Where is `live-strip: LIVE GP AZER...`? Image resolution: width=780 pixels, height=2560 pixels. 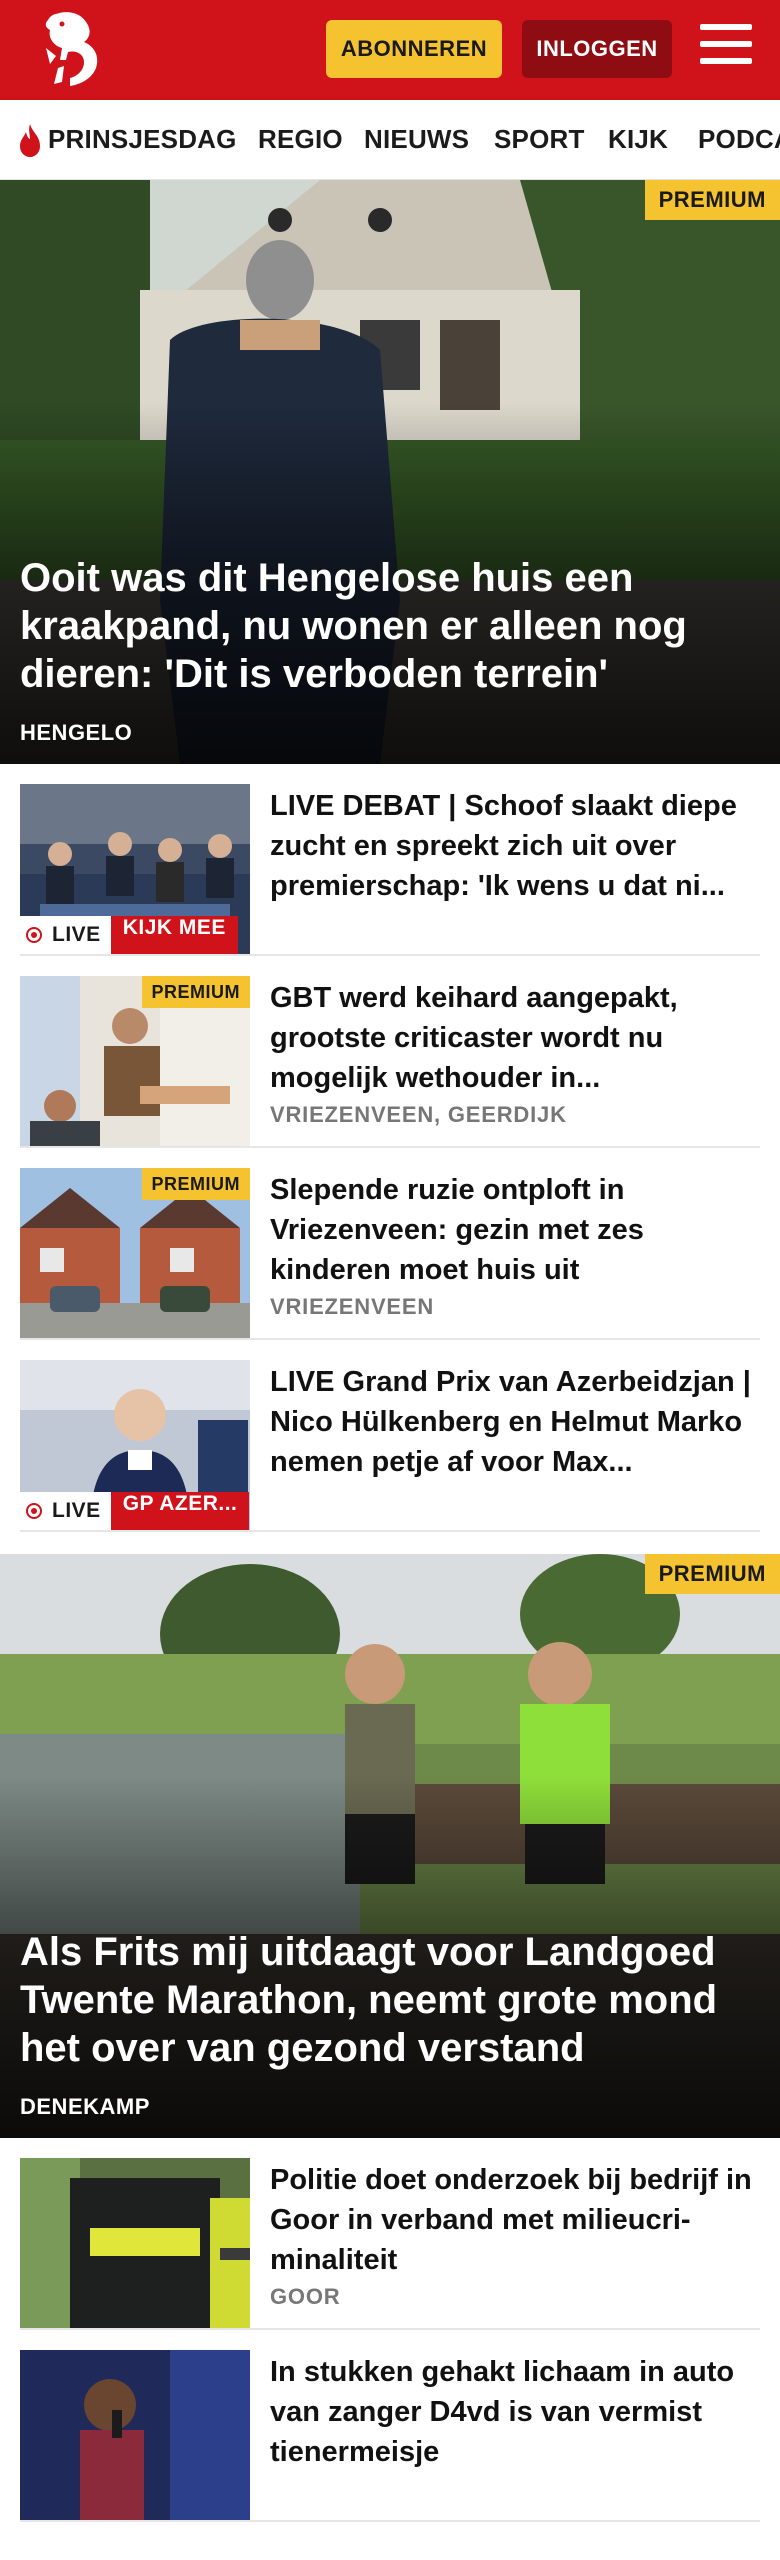
live-strip: LIVE GP AZER... is located at coordinates (135, 1511).